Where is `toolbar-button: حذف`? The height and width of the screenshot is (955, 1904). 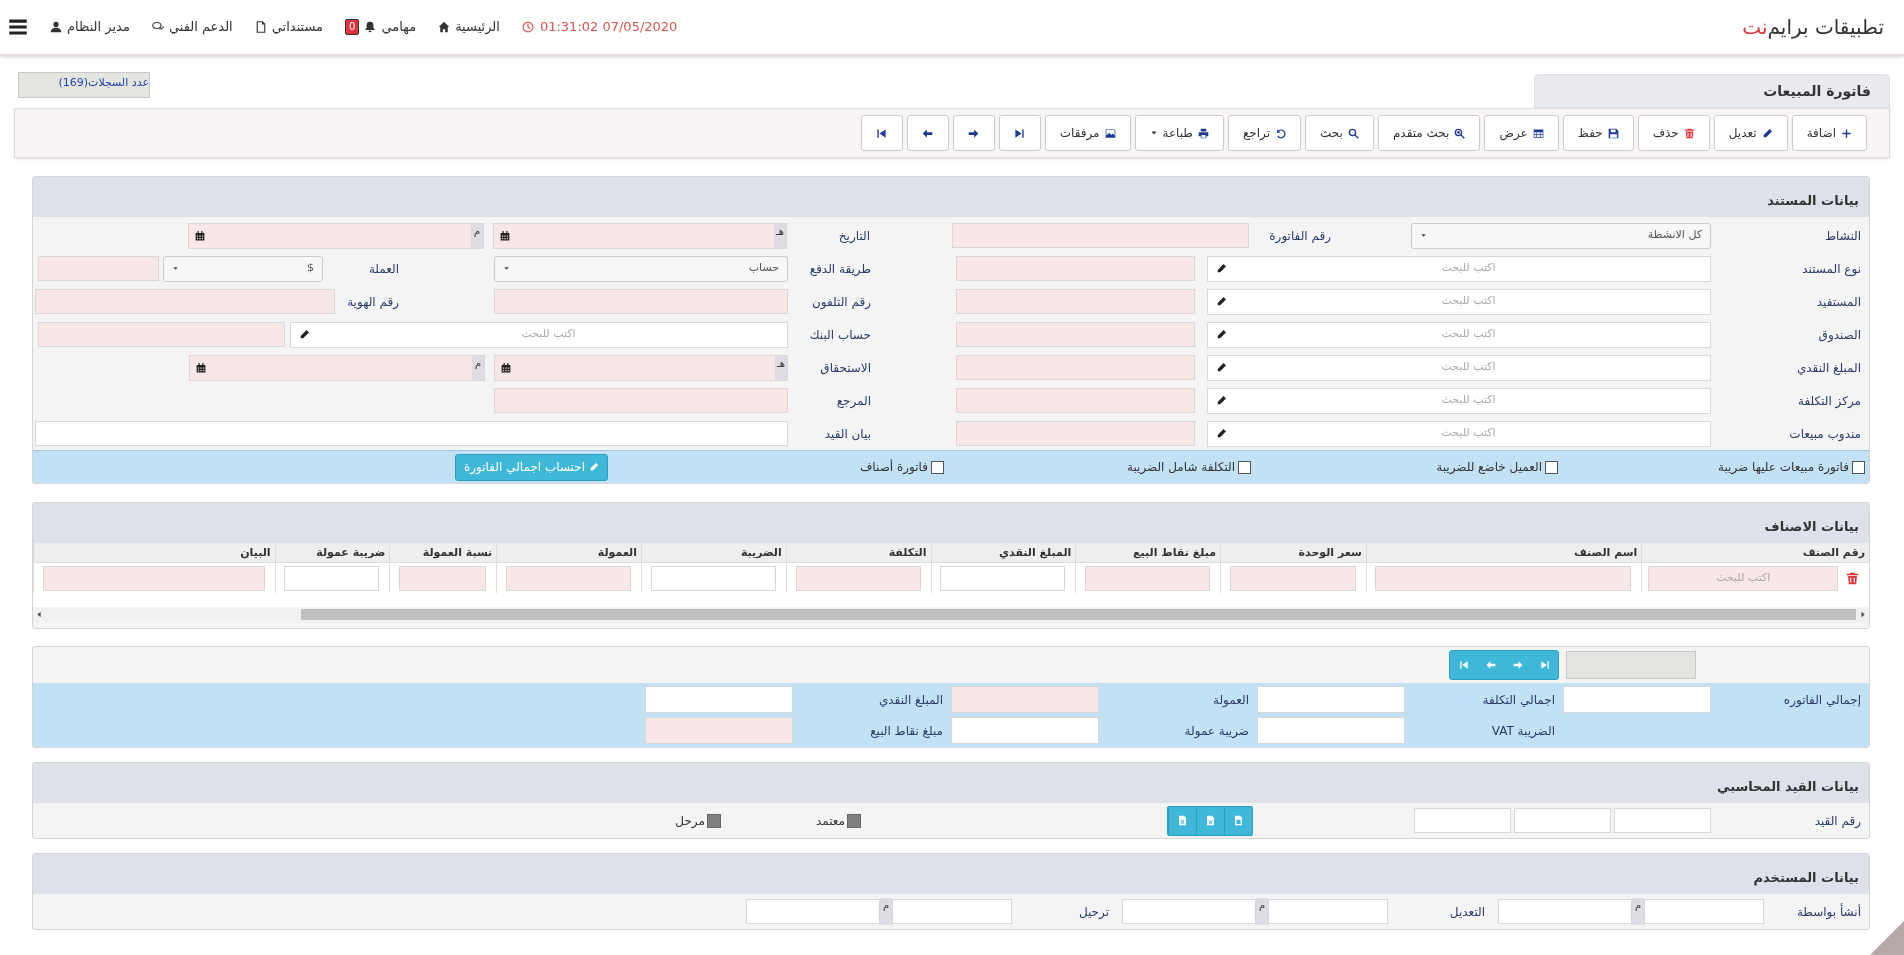 toolbar-button: حذف is located at coordinates (1673, 133).